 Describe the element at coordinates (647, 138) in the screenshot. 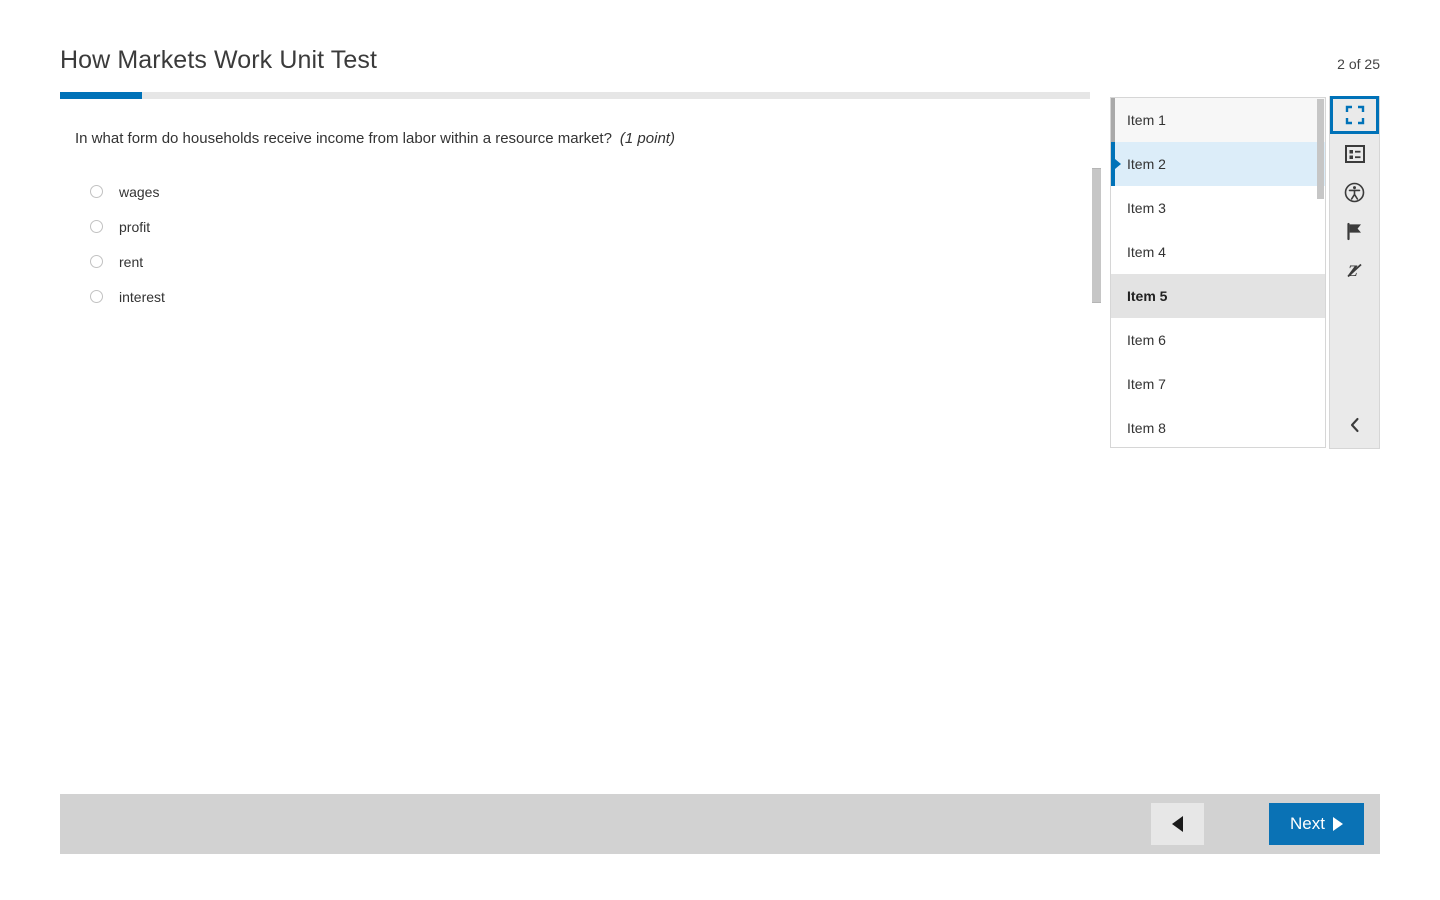

I see `question-points: (1 point)` at that location.